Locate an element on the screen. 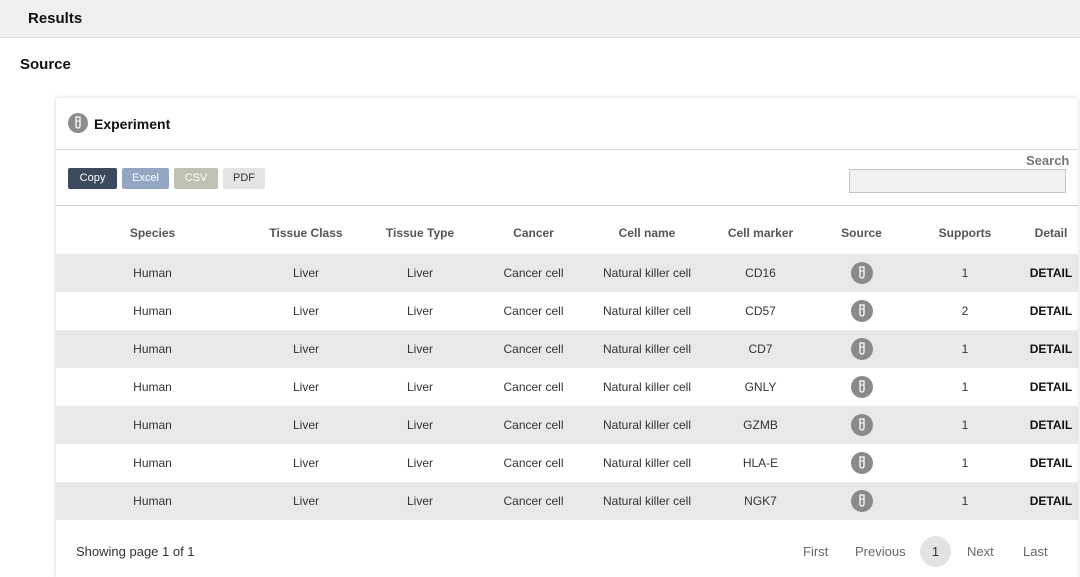 The height and width of the screenshot is (577, 1080). cell-cell-marker: GNLY is located at coordinates (760, 387).